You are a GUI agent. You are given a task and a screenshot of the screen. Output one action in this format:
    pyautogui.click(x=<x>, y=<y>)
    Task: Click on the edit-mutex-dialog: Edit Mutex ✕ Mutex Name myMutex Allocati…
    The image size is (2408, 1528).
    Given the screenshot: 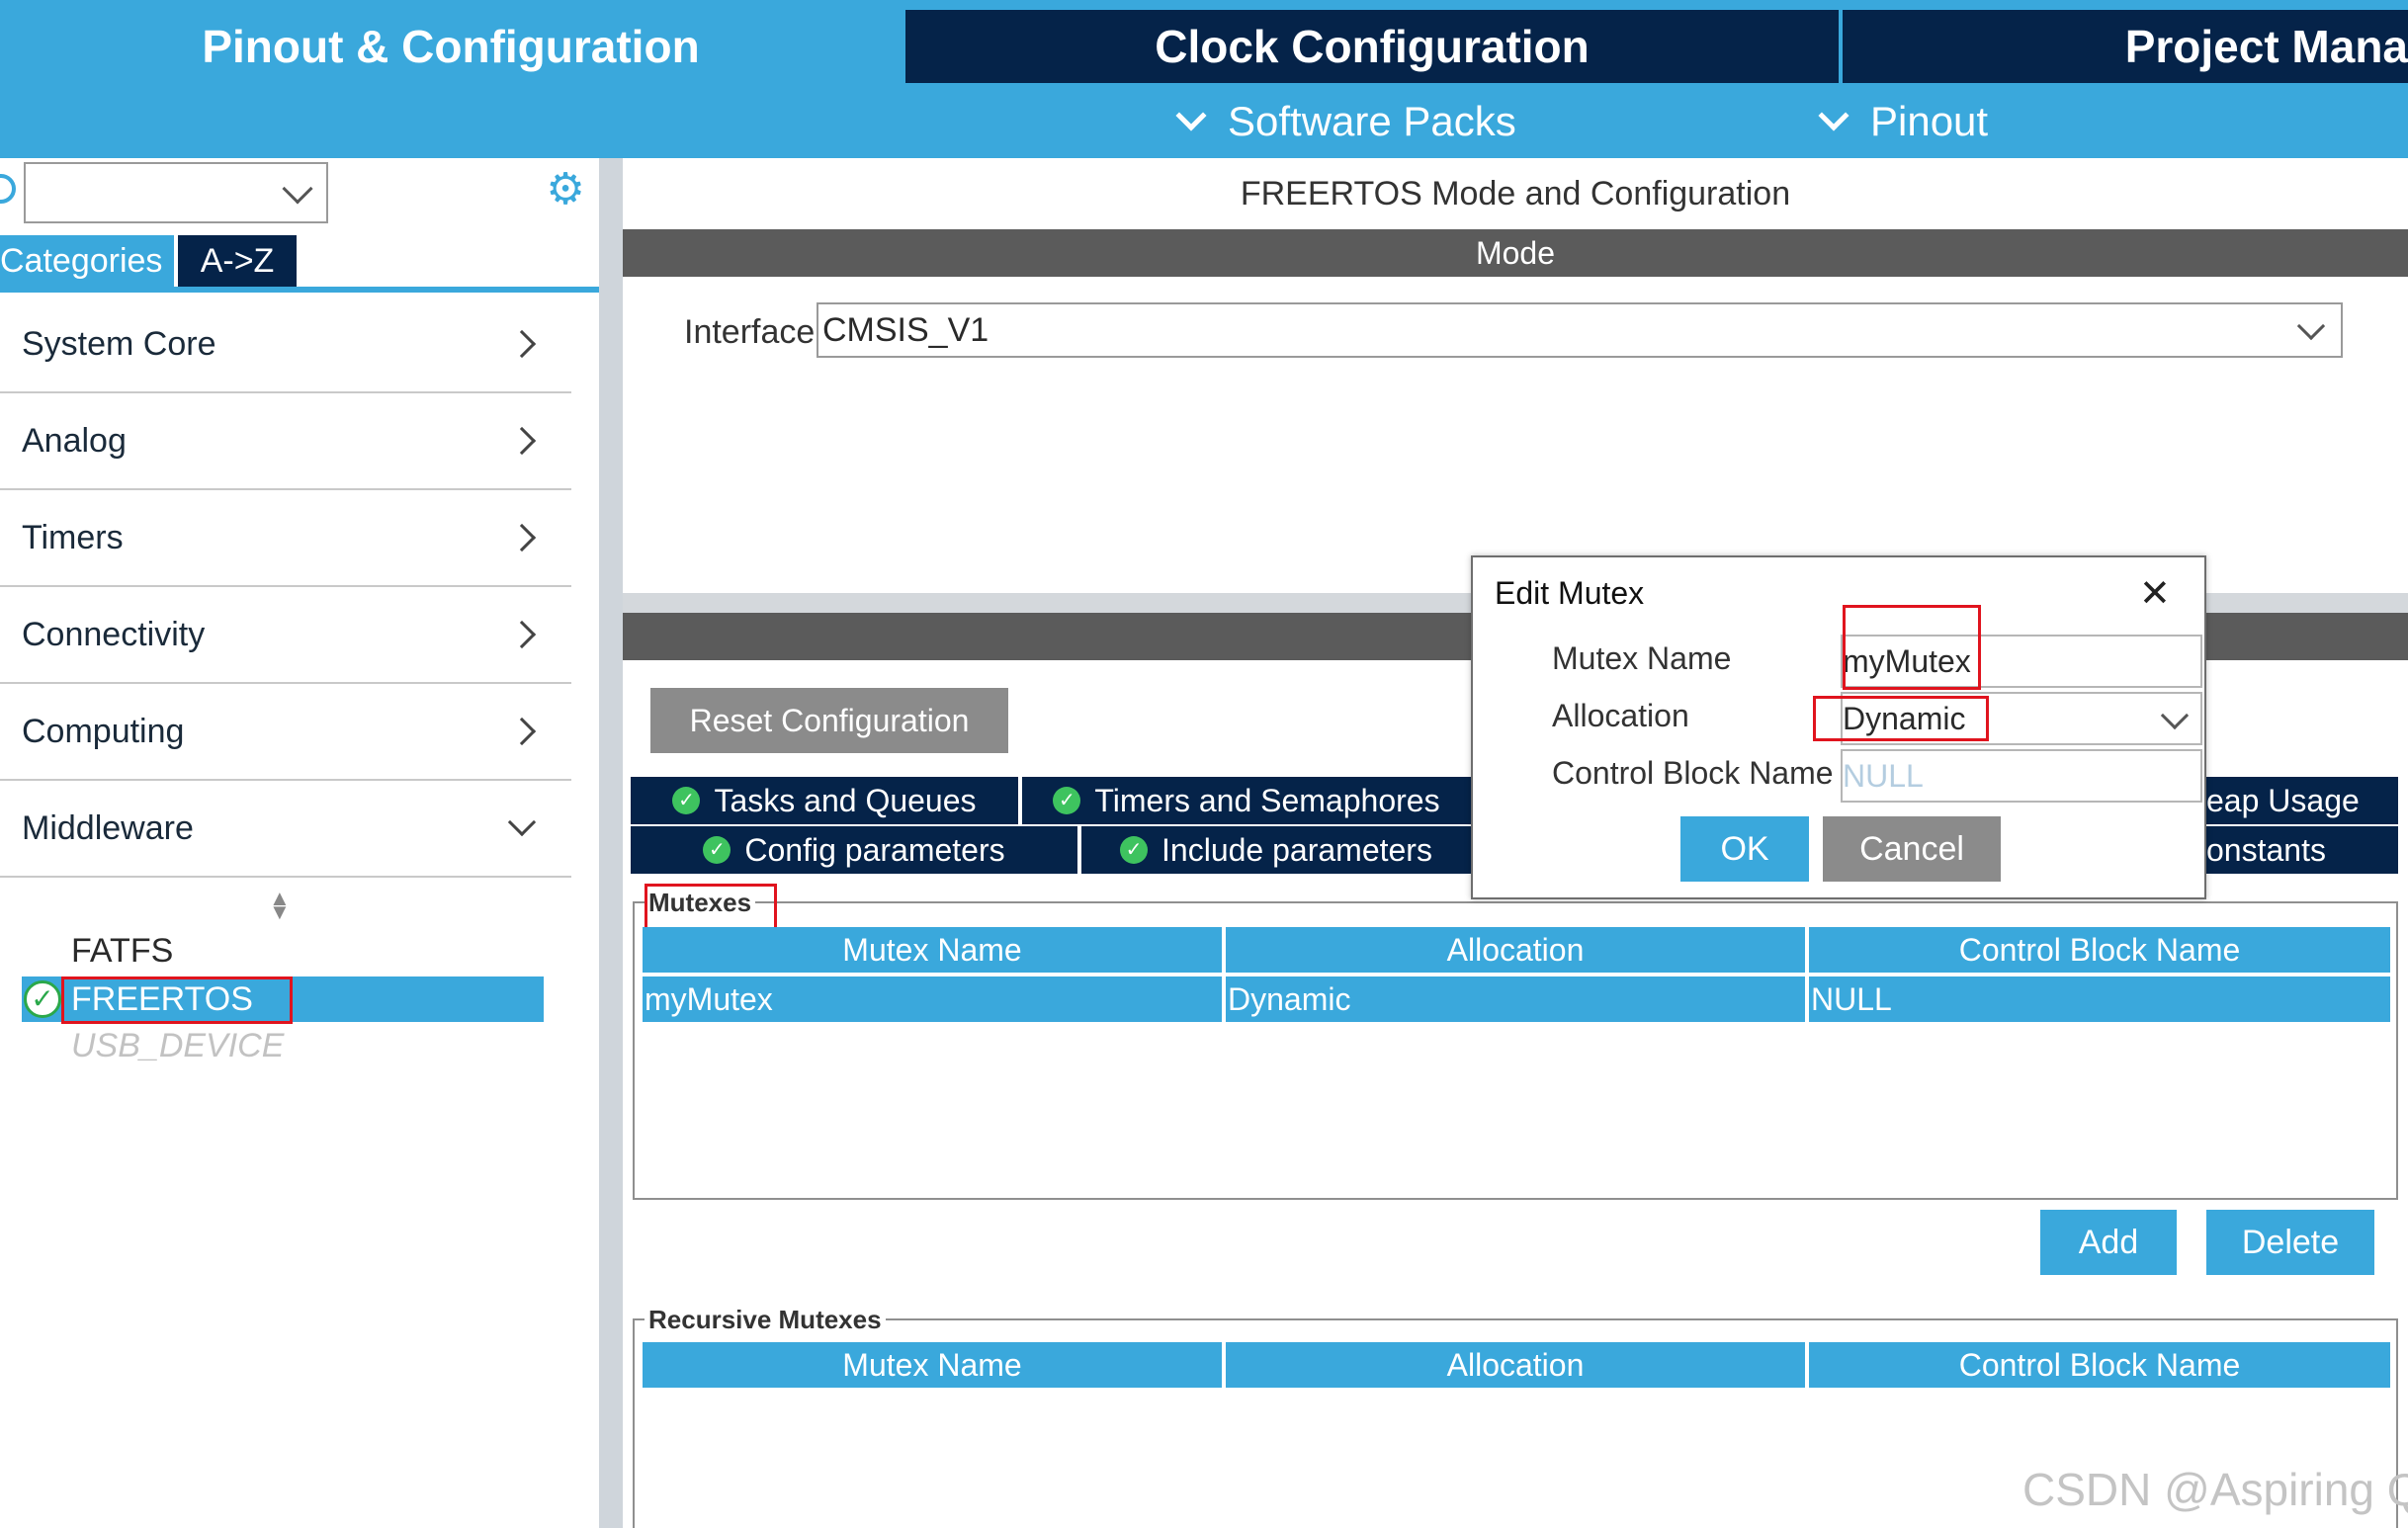 What is the action you would take?
    pyautogui.click(x=1838, y=727)
    